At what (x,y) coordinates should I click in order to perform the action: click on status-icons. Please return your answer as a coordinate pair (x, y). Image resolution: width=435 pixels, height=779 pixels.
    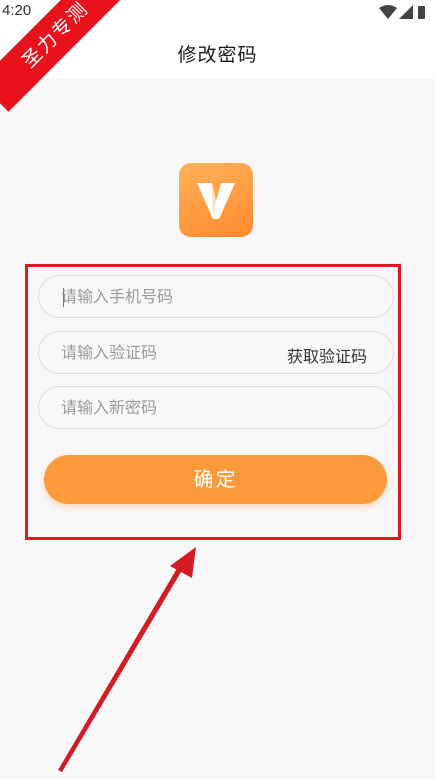
    Looking at the image, I should click on (402, 12).